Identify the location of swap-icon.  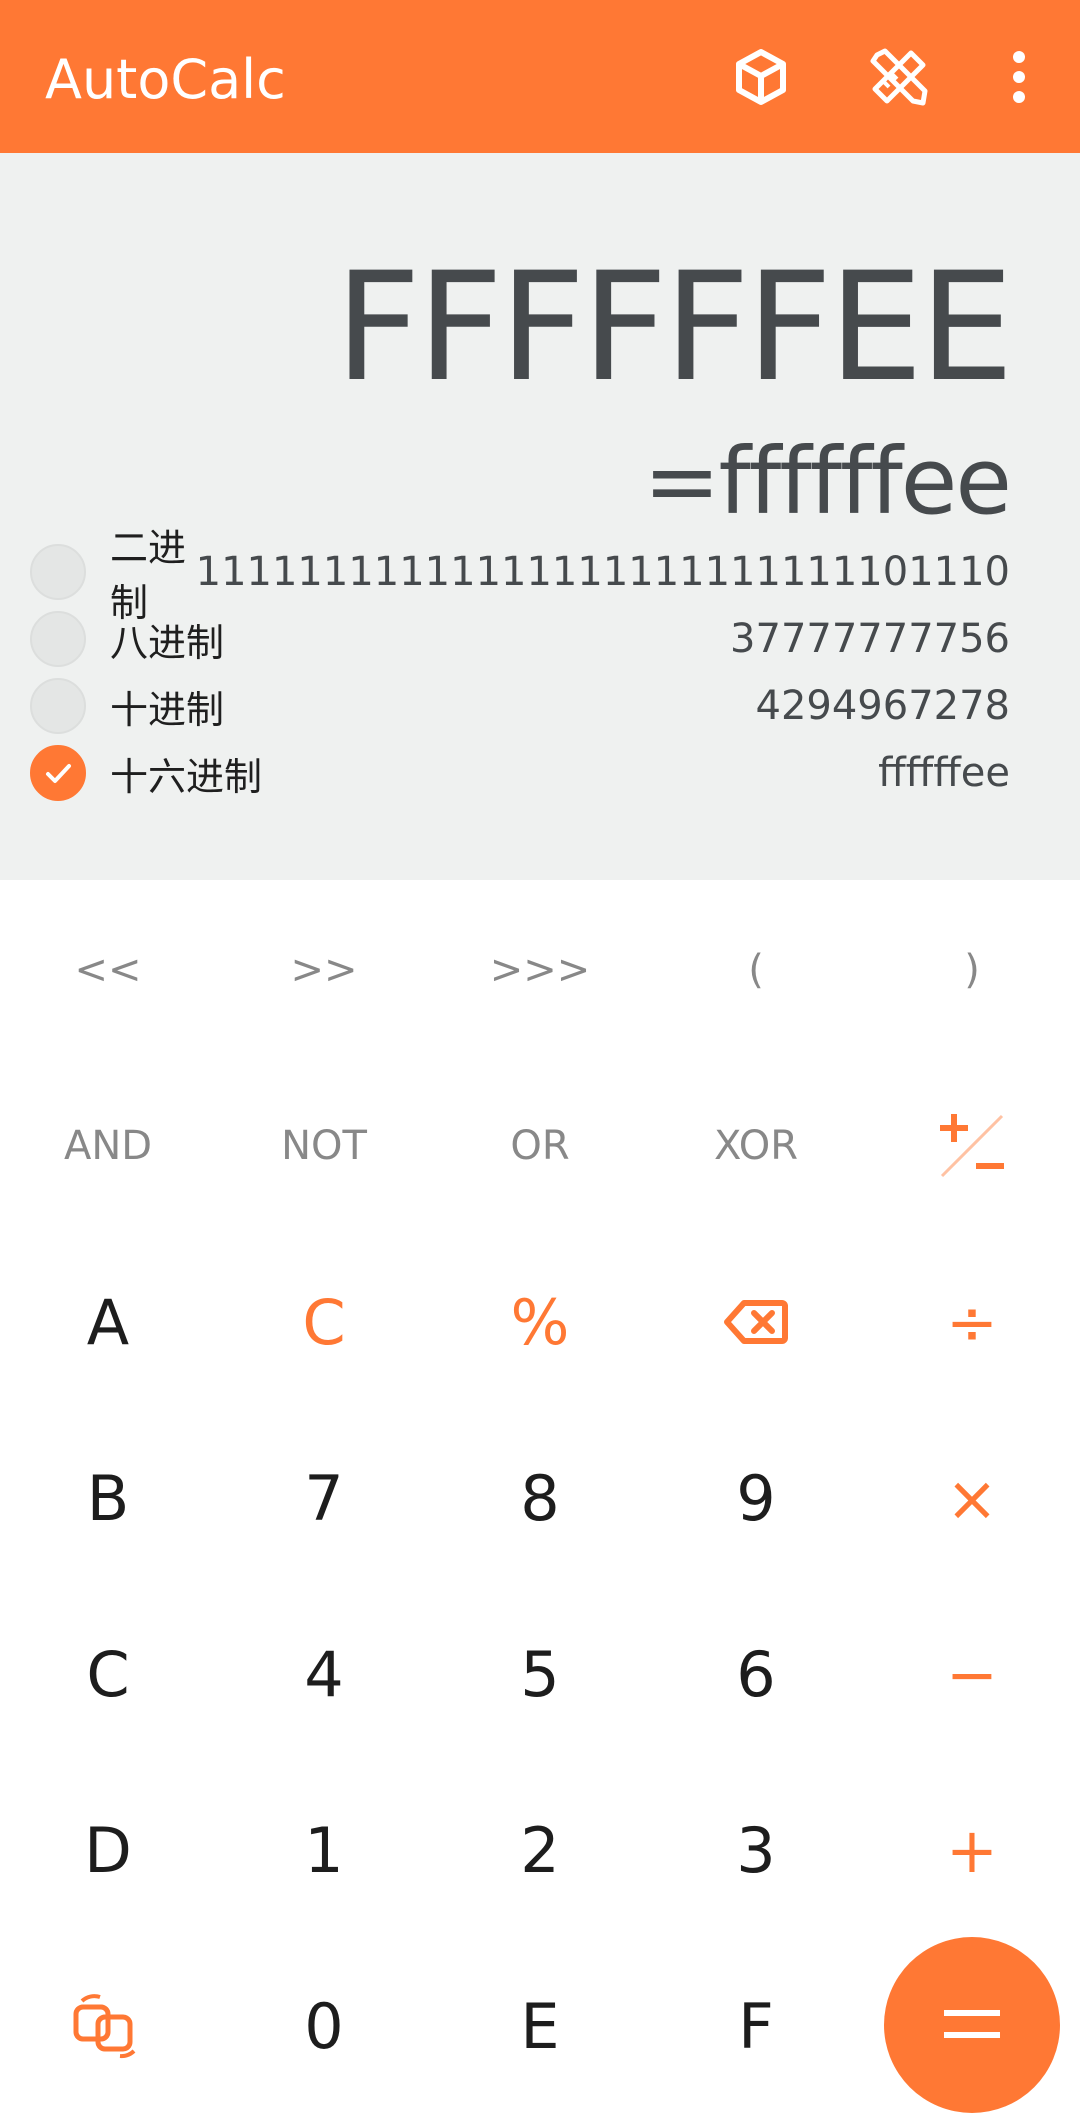
(104, 2026).